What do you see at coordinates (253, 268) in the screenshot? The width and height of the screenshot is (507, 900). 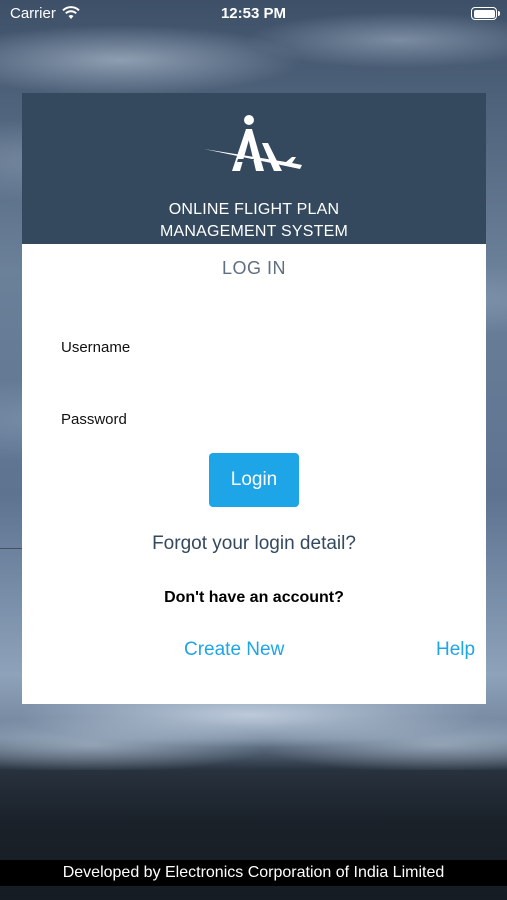 I see `login-heading: LOG IN` at bounding box center [253, 268].